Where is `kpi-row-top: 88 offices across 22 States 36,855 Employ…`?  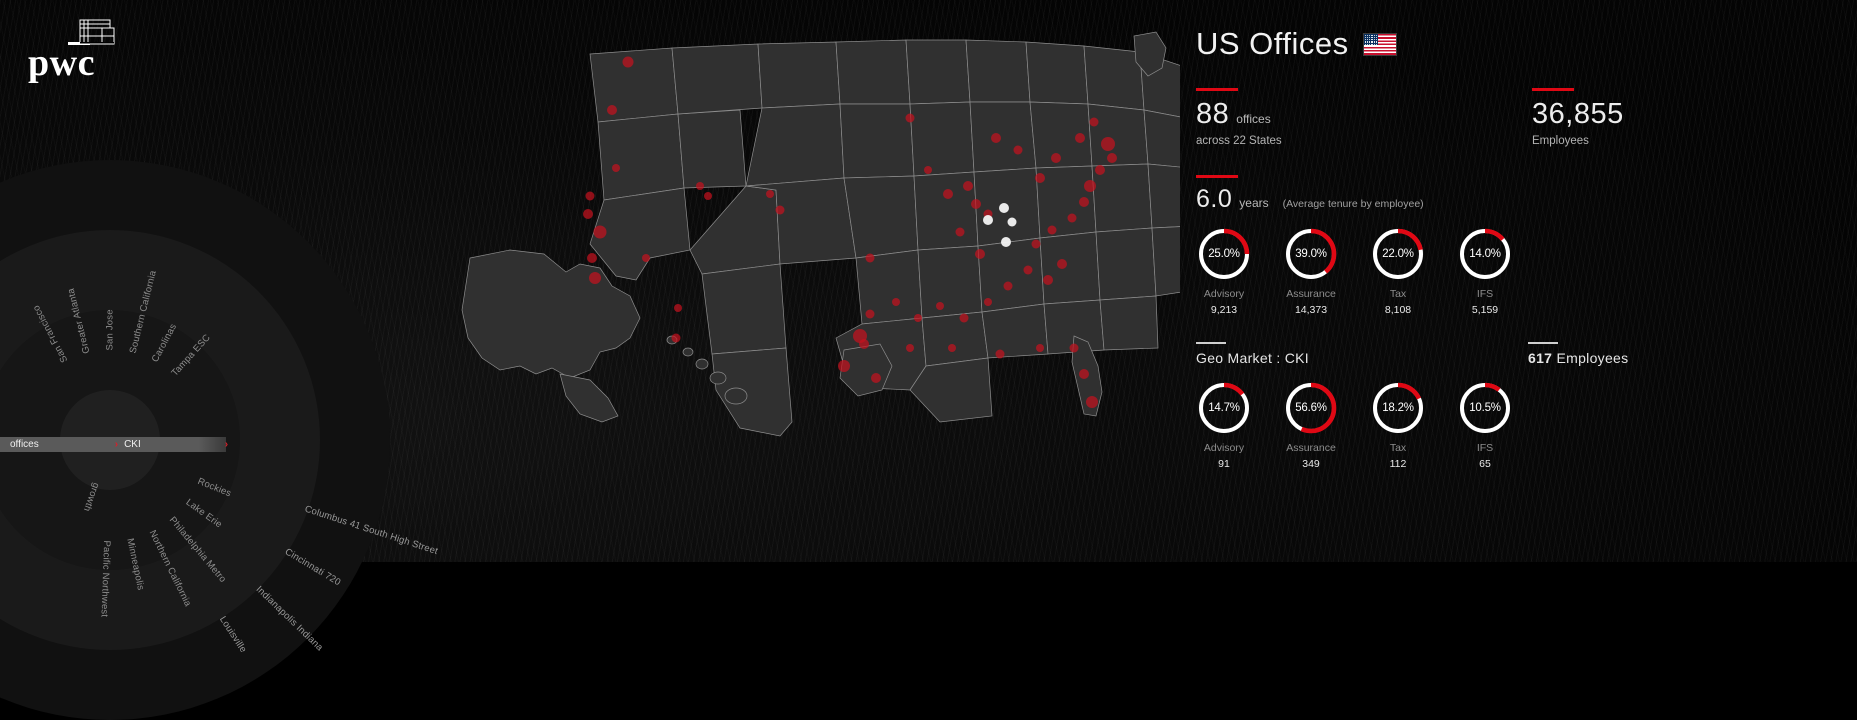
kpi-row-top: 88 offices across 22 States 36,855 Employ… is located at coordinates (1516, 117).